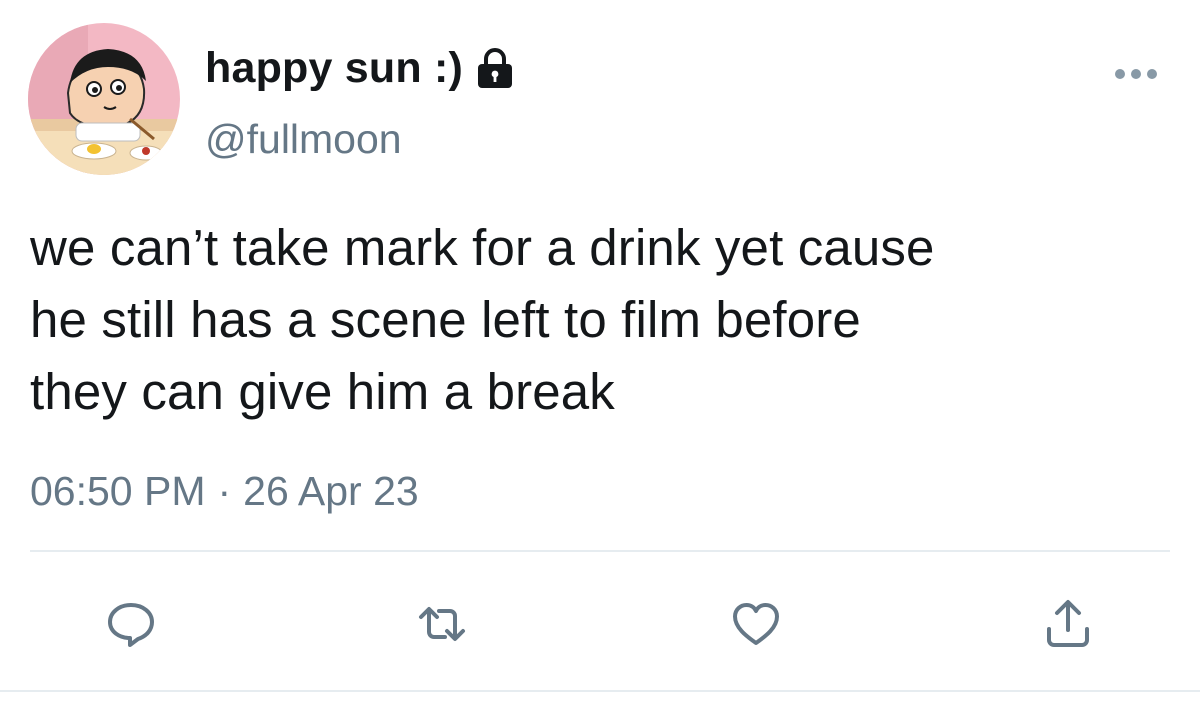 Image resolution: width=1200 pixels, height=710 pixels. What do you see at coordinates (600, 551) in the screenshot?
I see `divider` at bounding box center [600, 551].